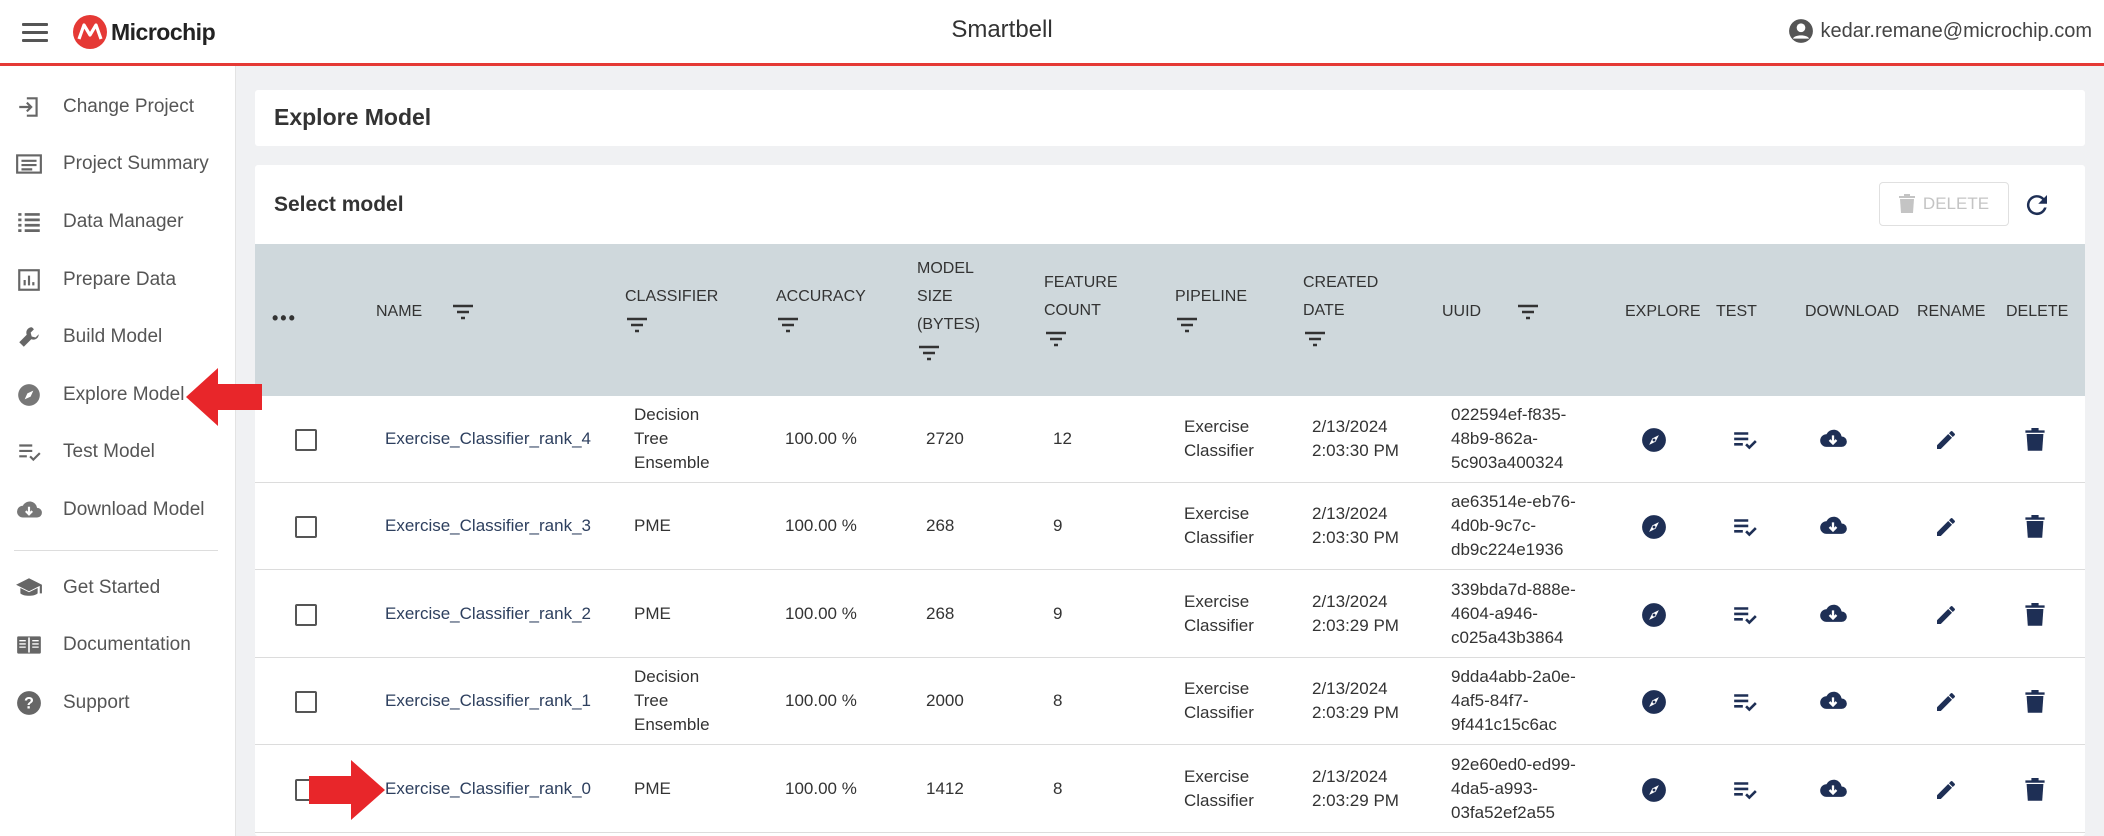 Image resolution: width=2104 pixels, height=836 pixels. What do you see at coordinates (347, 790) in the screenshot?
I see `annotation-arrow-right` at bounding box center [347, 790].